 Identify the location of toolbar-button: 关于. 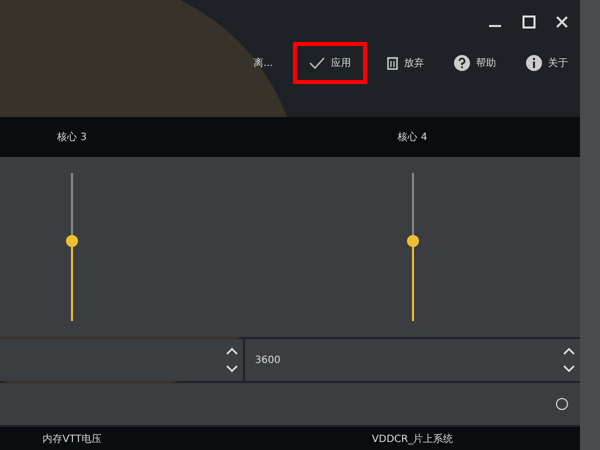
(547, 63).